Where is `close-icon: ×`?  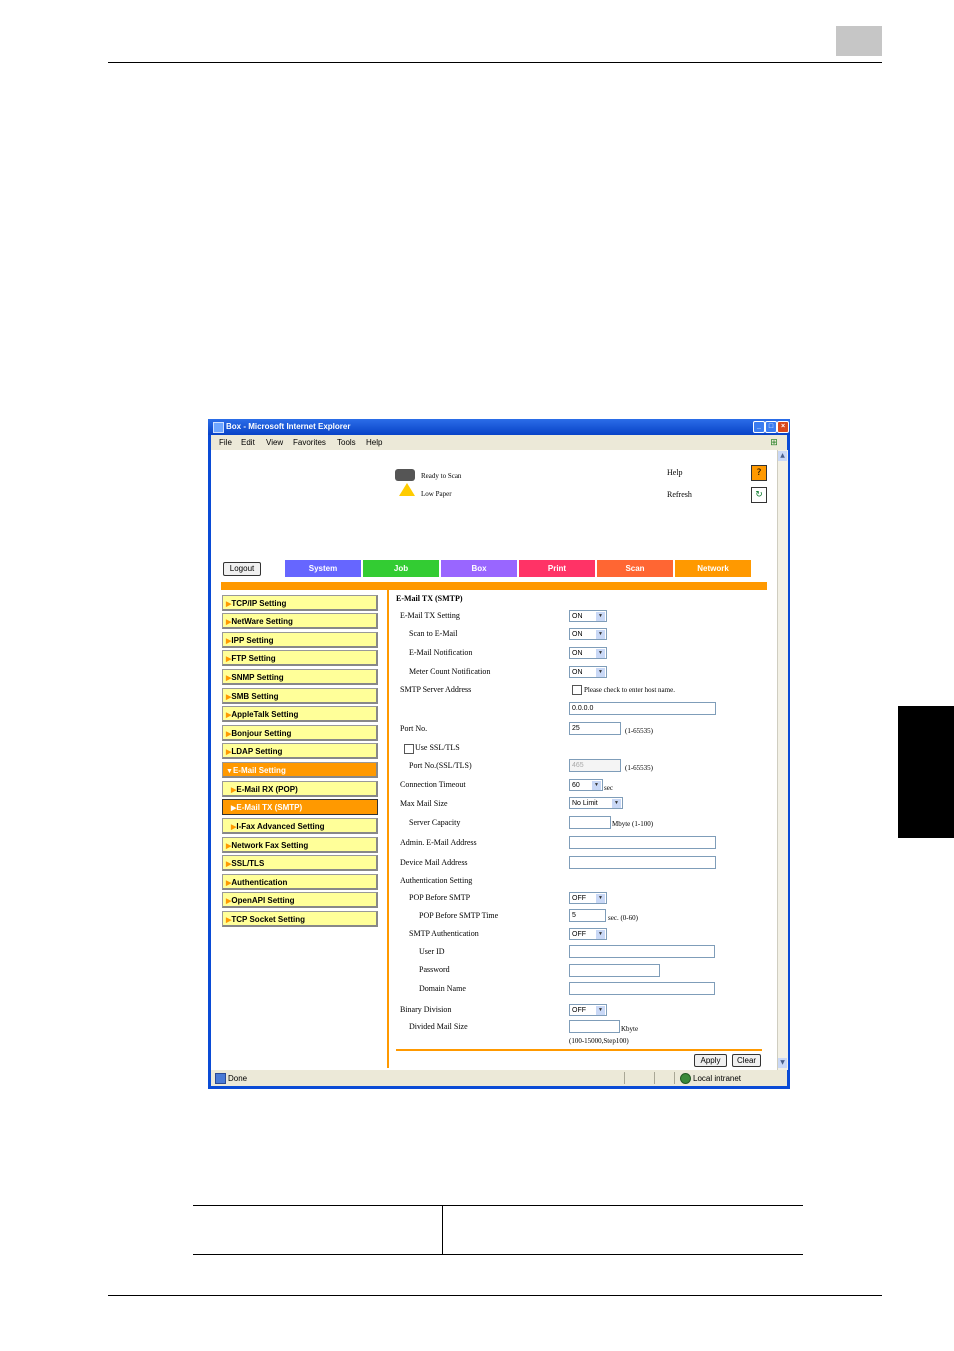 close-icon: × is located at coordinates (783, 427).